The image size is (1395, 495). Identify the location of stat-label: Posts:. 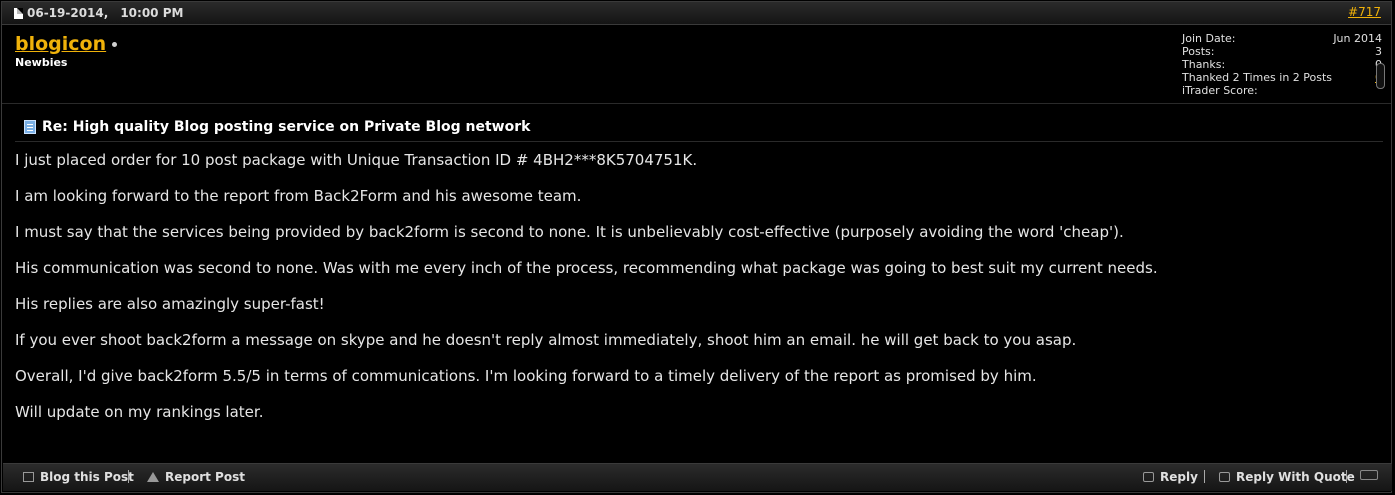
(1198, 51).